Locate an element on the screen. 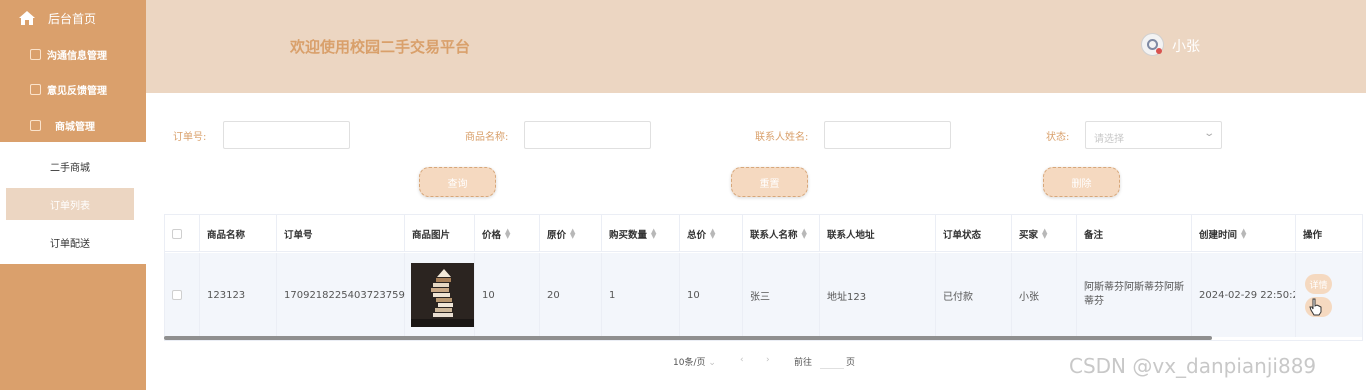  cell-contact-address: 地址123 is located at coordinates (878, 295).